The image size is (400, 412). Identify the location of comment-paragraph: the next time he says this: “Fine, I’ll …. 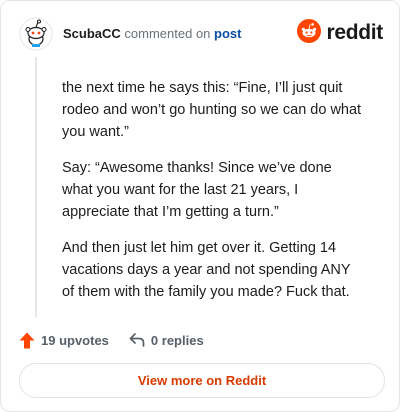
(212, 110).